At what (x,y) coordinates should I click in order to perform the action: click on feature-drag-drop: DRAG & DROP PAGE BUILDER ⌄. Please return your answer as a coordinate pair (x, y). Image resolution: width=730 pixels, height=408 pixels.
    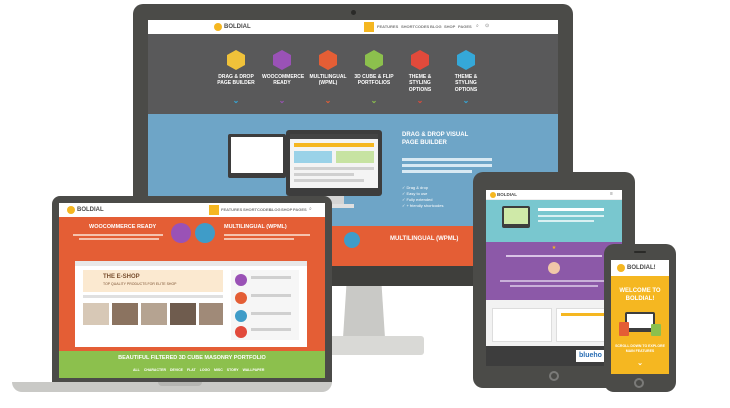
    Looking at the image, I should click on (236, 80).